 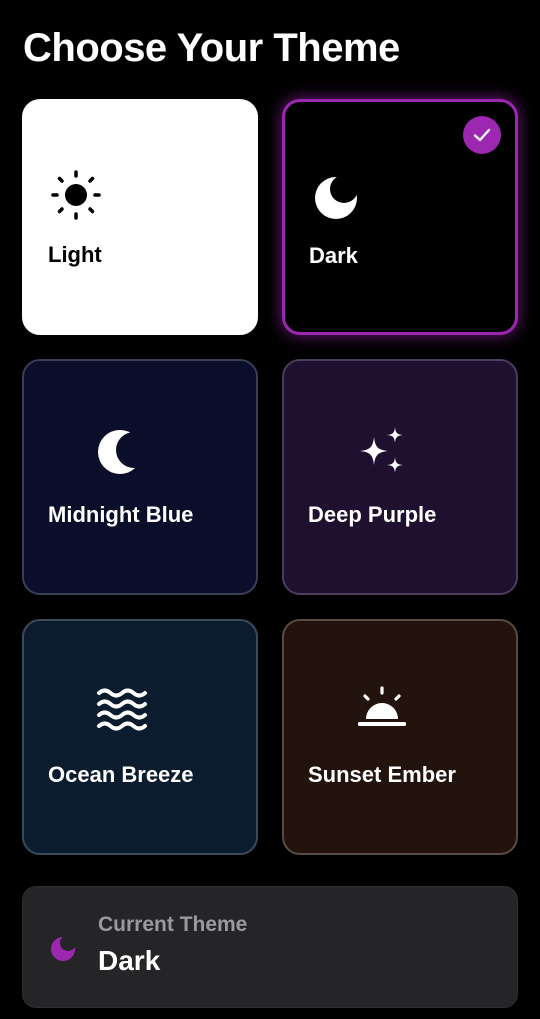 What do you see at coordinates (382, 451) in the screenshot?
I see `sparkles-icon` at bounding box center [382, 451].